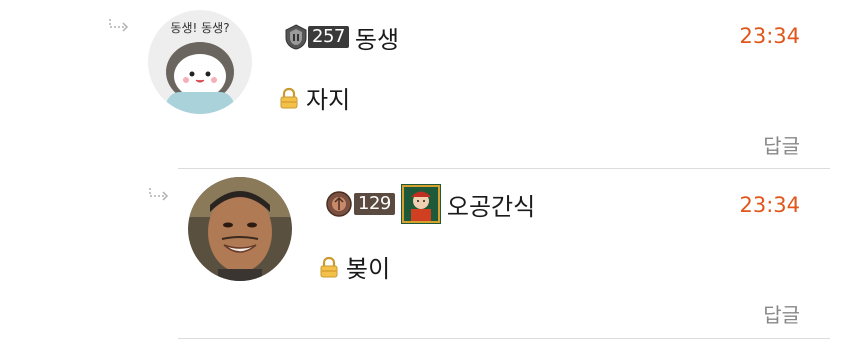 This screenshot has height=350, width=850. What do you see at coordinates (368, 269) in the screenshot?
I see `comment-text: 봊이` at bounding box center [368, 269].